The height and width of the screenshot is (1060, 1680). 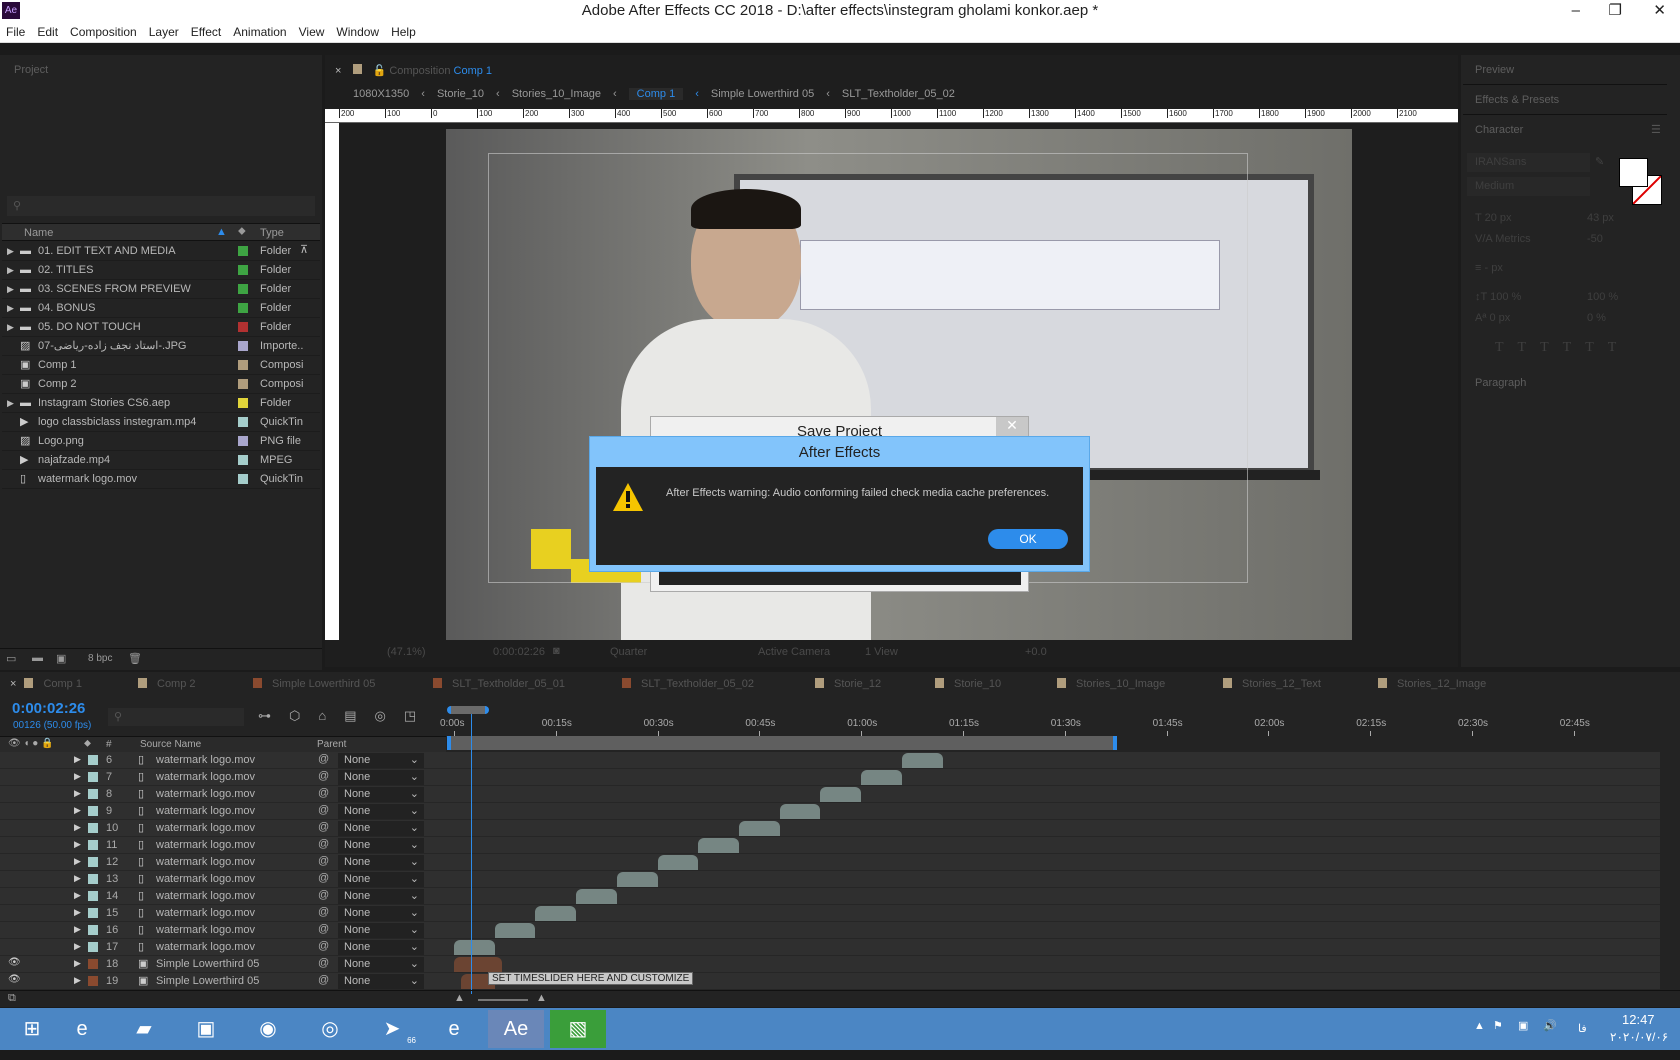 What do you see at coordinates (312, 32) in the screenshot?
I see `menu-view: View` at bounding box center [312, 32].